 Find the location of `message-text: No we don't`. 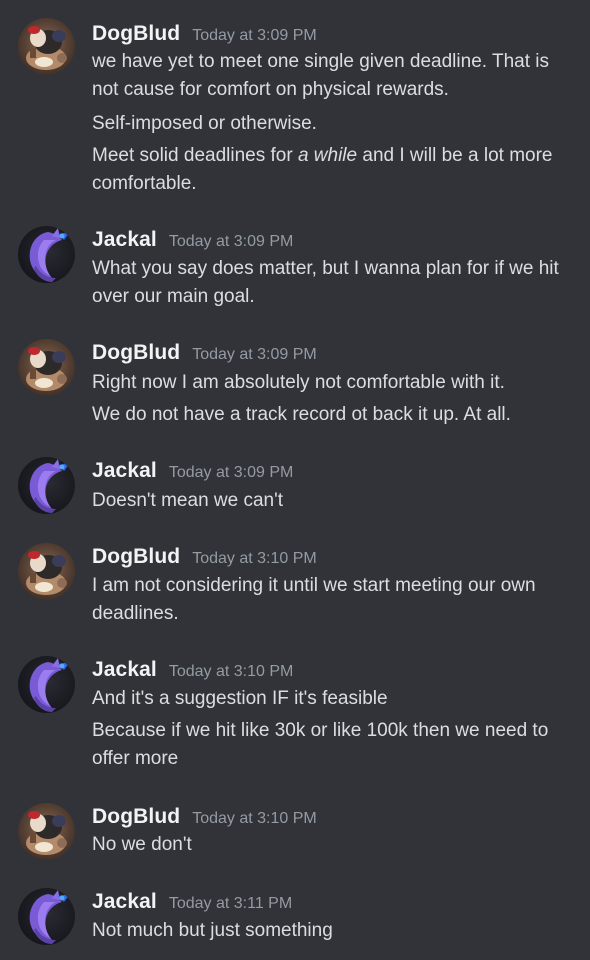

message-text: No we don't is located at coordinates (142, 844).